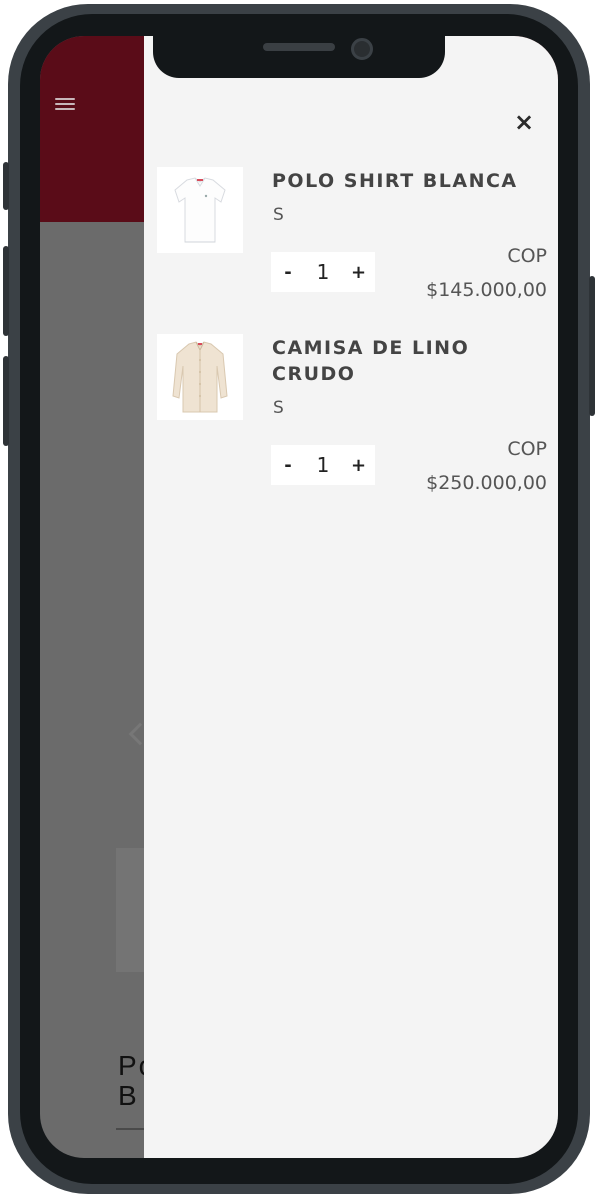 The width and height of the screenshot is (598, 1202). Describe the element at coordinates (409, 181) in the screenshot. I see `item-name: POLO SHIRT BLANCA` at that location.